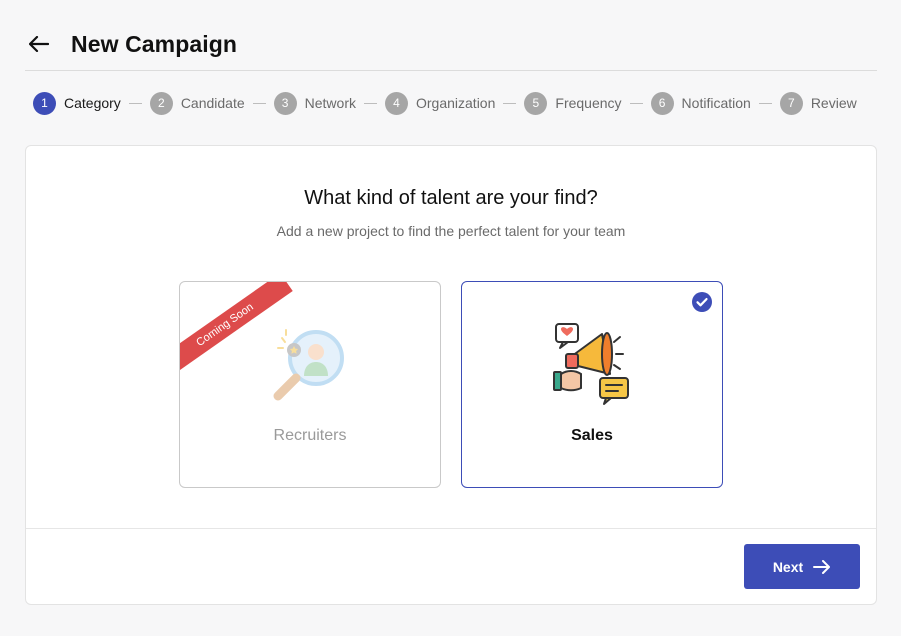 The height and width of the screenshot is (636, 901). I want to click on step-label: Network, so click(330, 103).